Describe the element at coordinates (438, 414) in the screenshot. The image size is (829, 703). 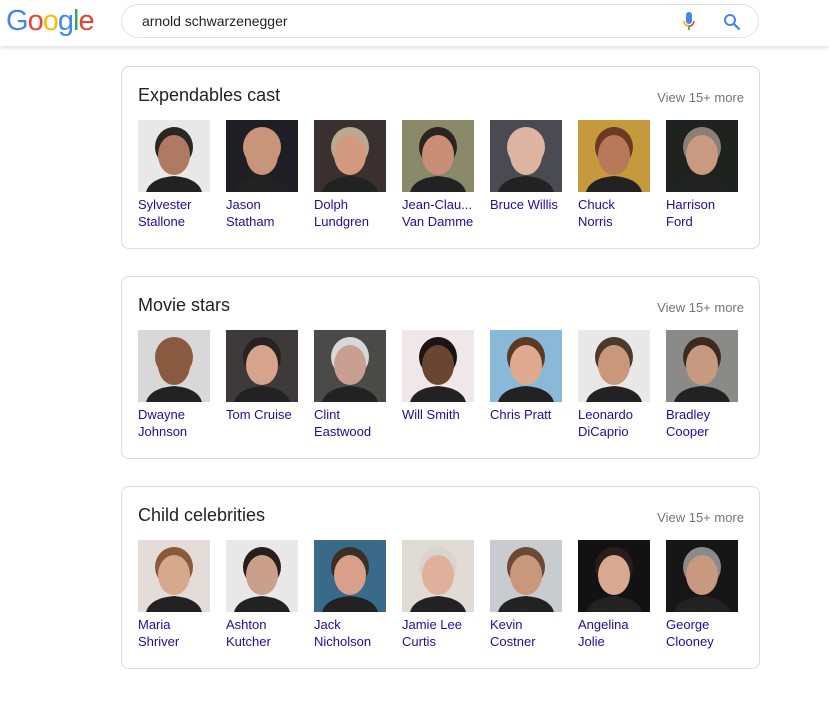
I see `person-name-link: Will Smith` at that location.